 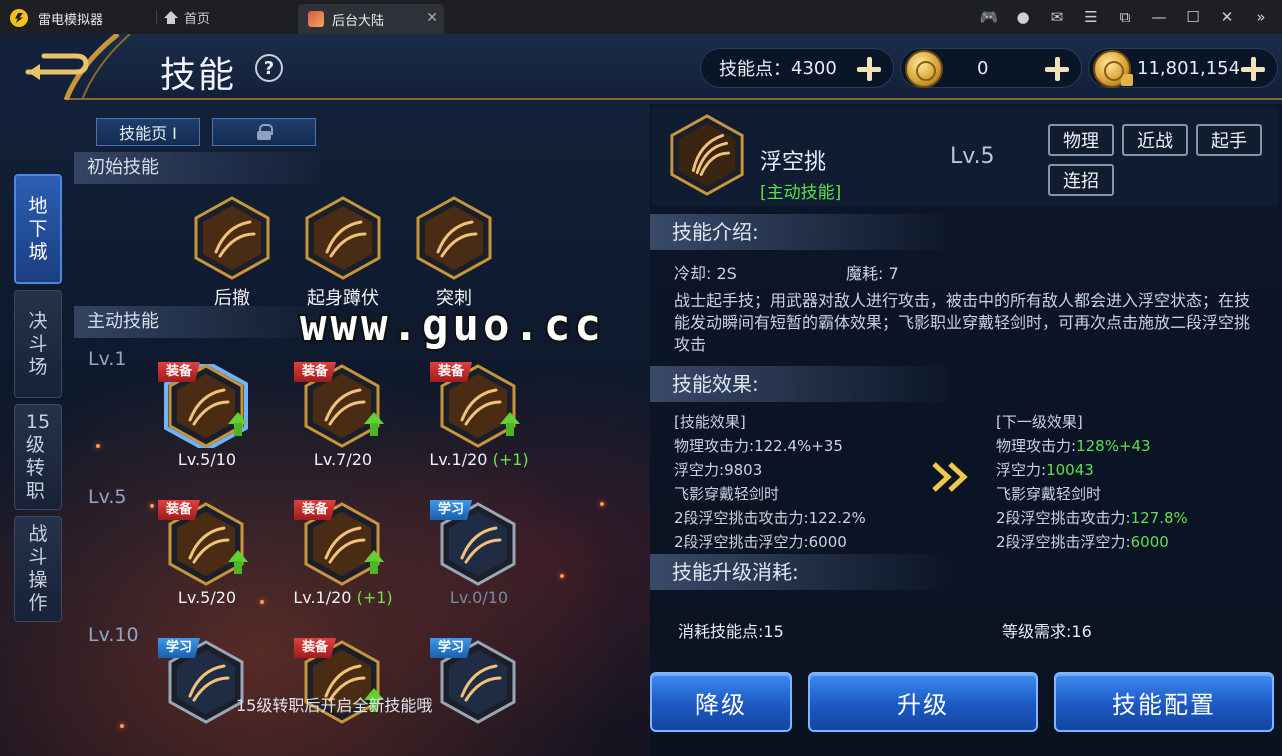 I want to click on initial-skill: 起身蹲伏, so click(x=344, y=252).